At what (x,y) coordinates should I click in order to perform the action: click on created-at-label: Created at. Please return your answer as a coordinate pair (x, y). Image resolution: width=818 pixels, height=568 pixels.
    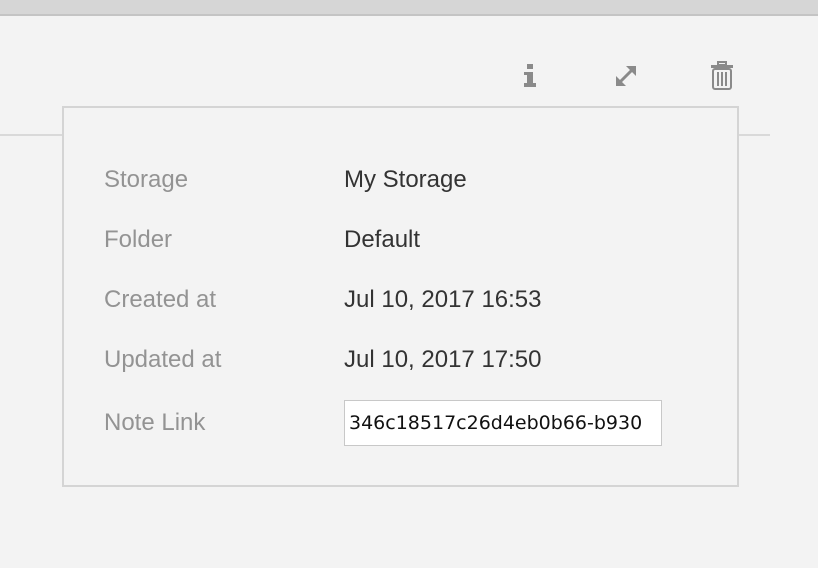
    Looking at the image, I should click on (160, 299).